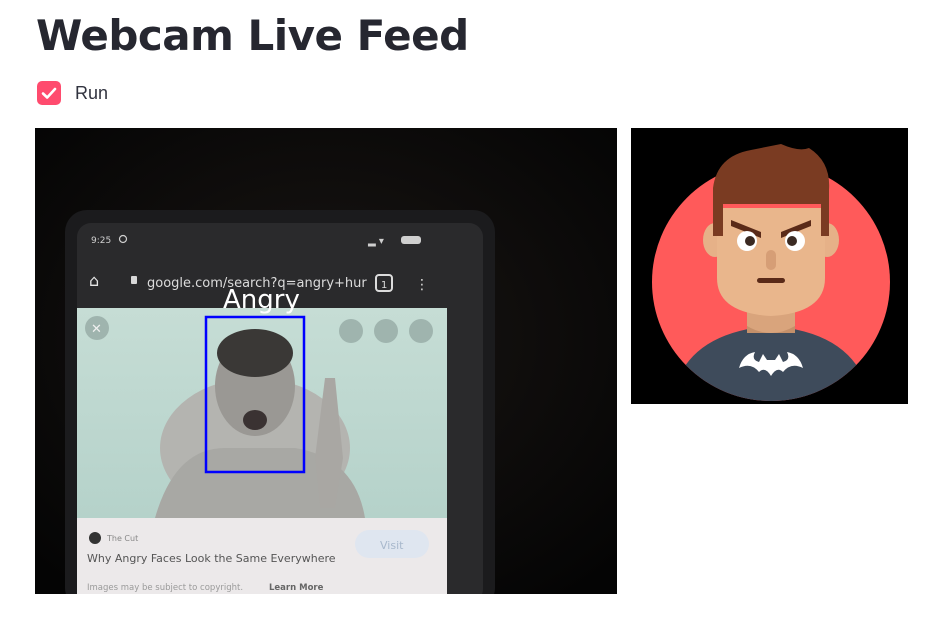 Image resolution: width=951 pixels, height=630 pixels. What do you see at coordinates (92, 92) in the screenshot?
I see `run-checkbox-label: Run` at bounding box center [92, 92].